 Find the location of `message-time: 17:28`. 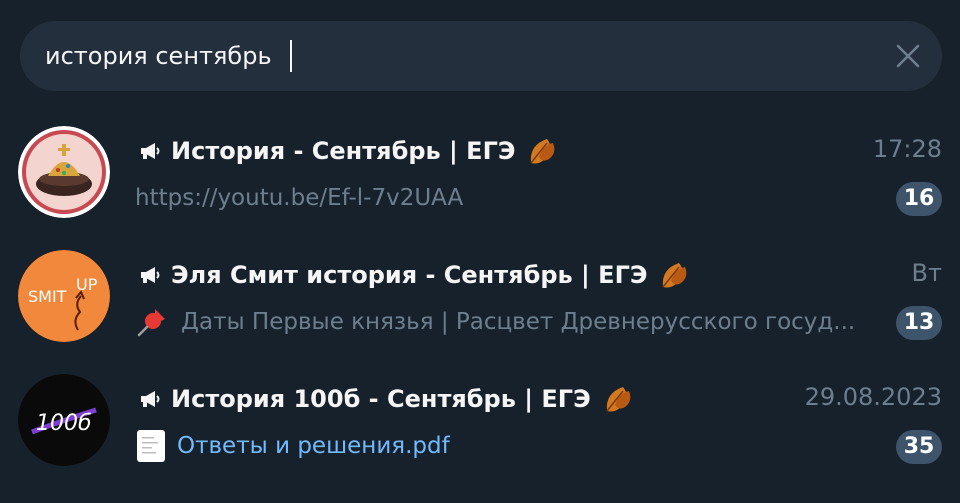

message-time: 17:28 is located at coordinates (907, 149).